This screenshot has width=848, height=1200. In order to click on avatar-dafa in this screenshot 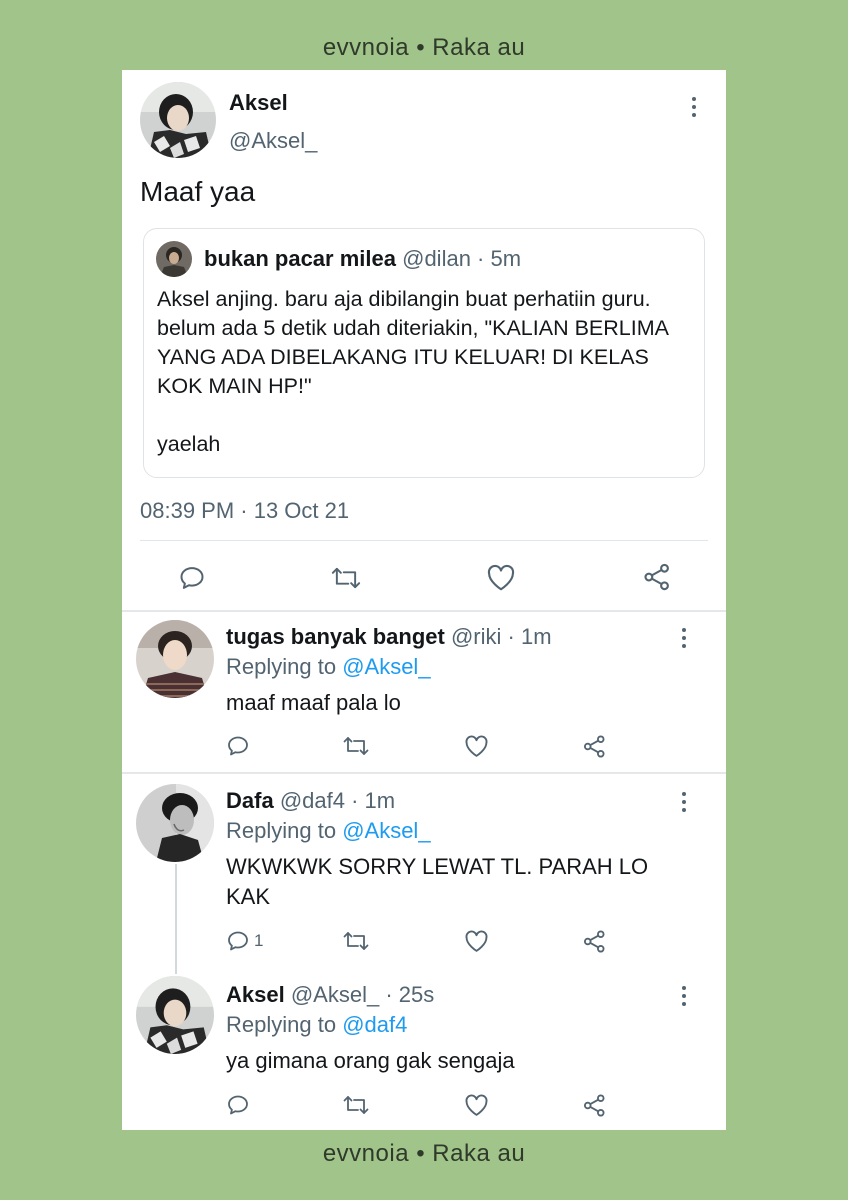, I will do `click(175, 823)`.